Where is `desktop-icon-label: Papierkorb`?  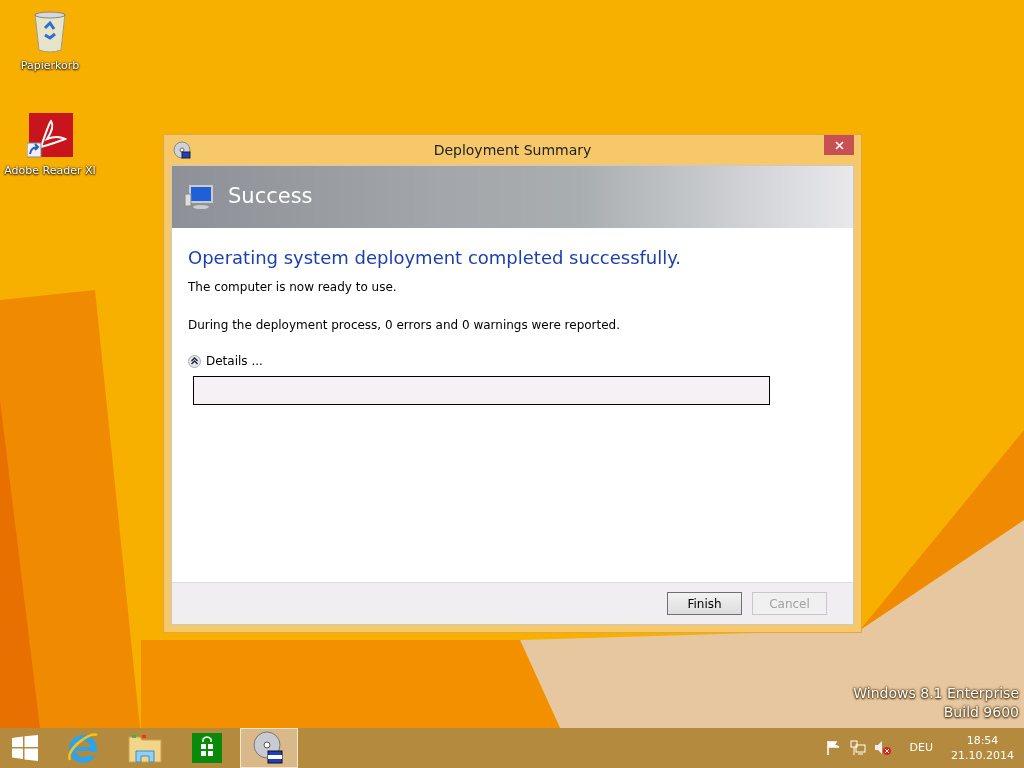 desktop-icon-label: Papierkorb is located at coordinates (50, 66).